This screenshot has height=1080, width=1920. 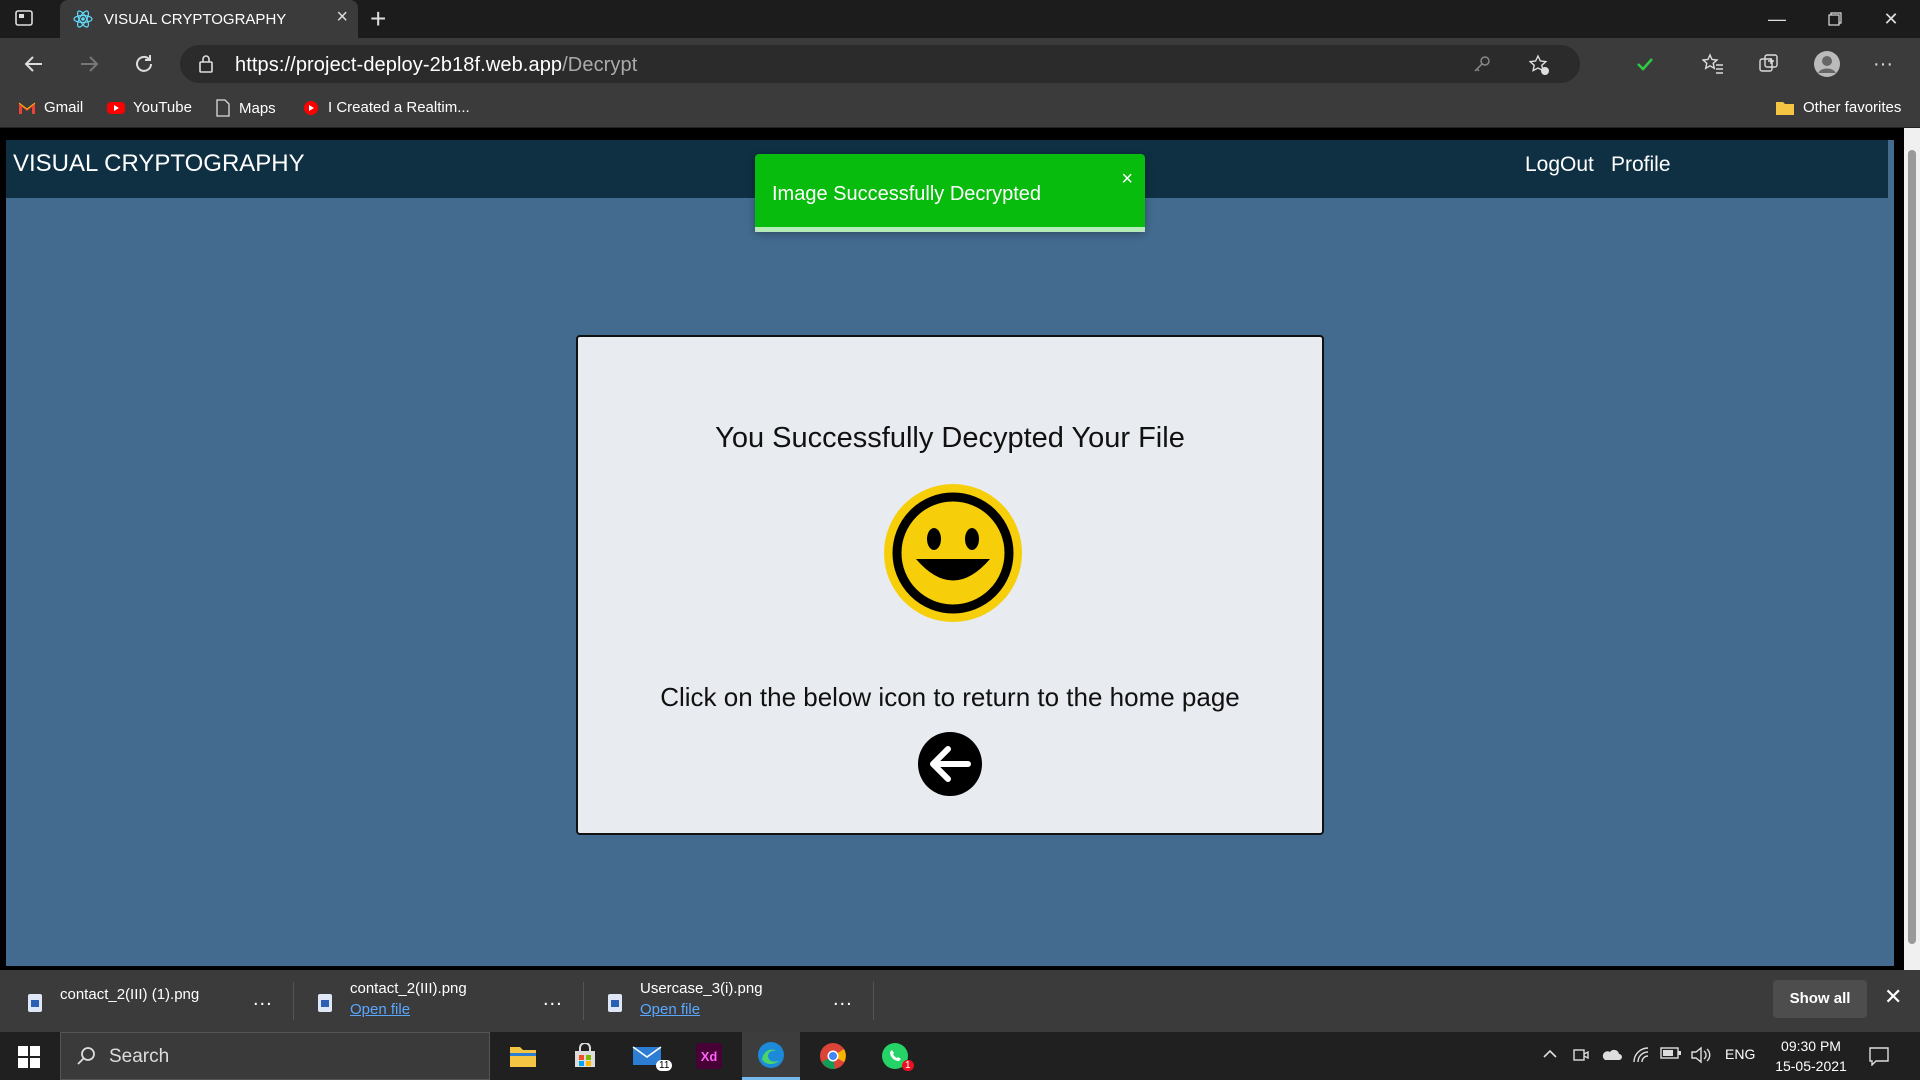 I want to click on file-explorer-icon, so click(x=523, y=1056).